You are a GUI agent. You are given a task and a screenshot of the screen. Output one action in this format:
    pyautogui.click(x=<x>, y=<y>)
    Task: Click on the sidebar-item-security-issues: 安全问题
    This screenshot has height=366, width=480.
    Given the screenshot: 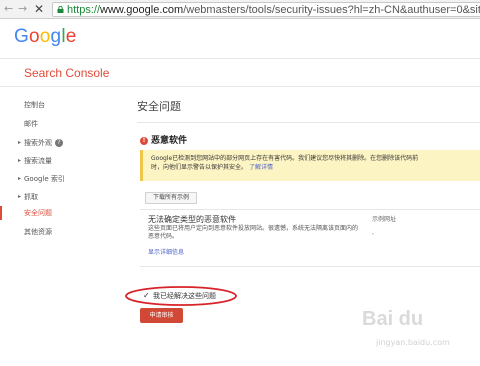 What is the action you would take?
    pyautogui.click(x=57, y=213)
    